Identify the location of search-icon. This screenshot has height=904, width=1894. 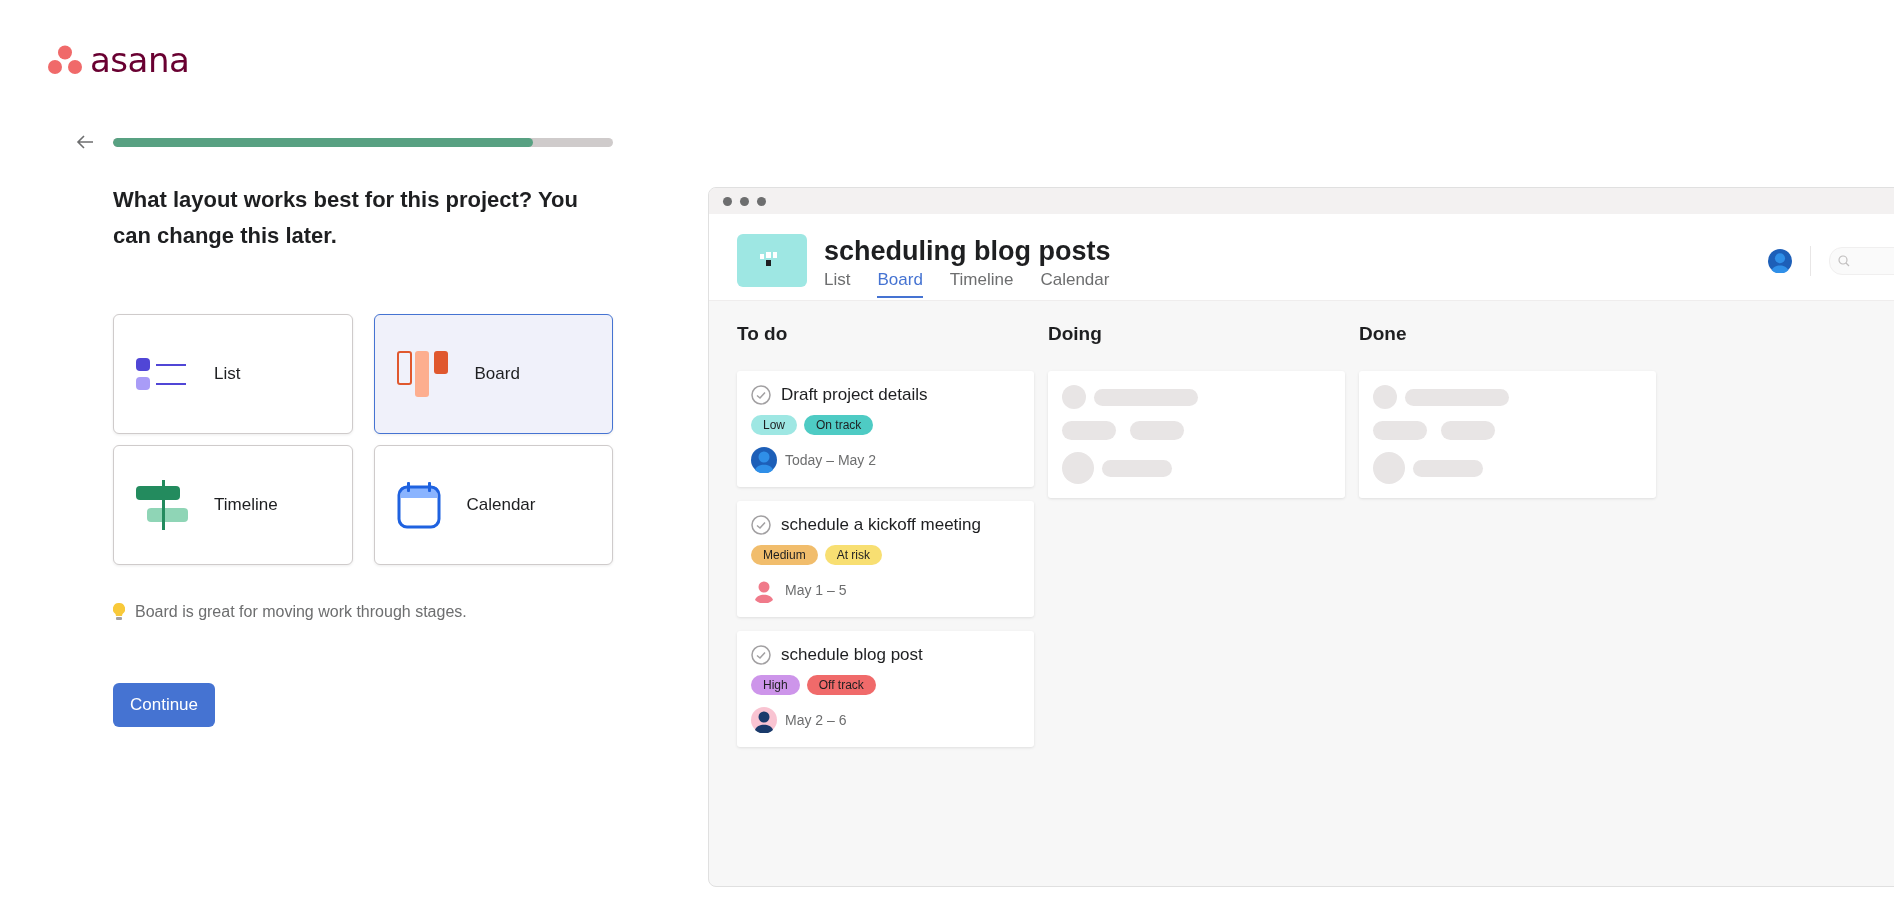
(1844, 261).